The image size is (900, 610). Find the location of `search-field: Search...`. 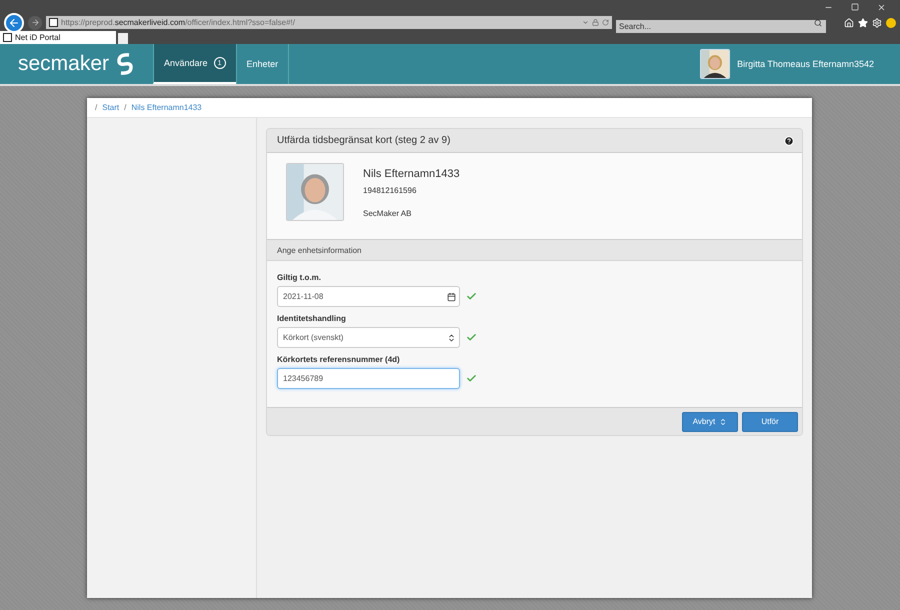

search-field: Search... is located at coordinates (721, 26).